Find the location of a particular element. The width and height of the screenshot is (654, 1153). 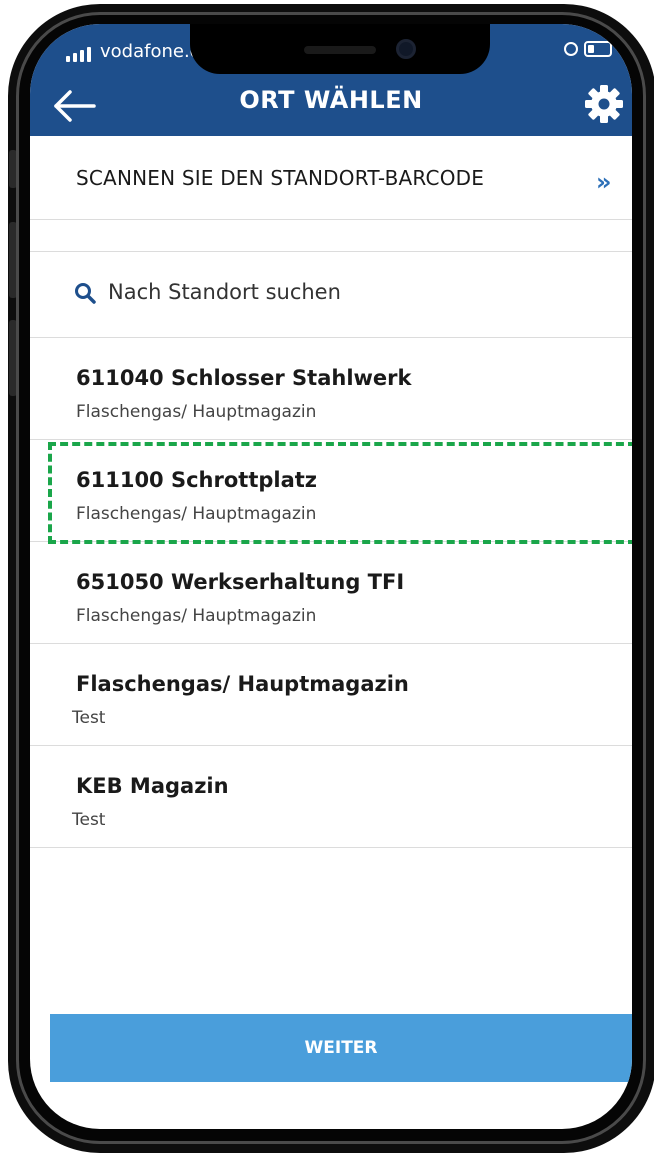

speaker-grille is located at coordinates (340, 50).